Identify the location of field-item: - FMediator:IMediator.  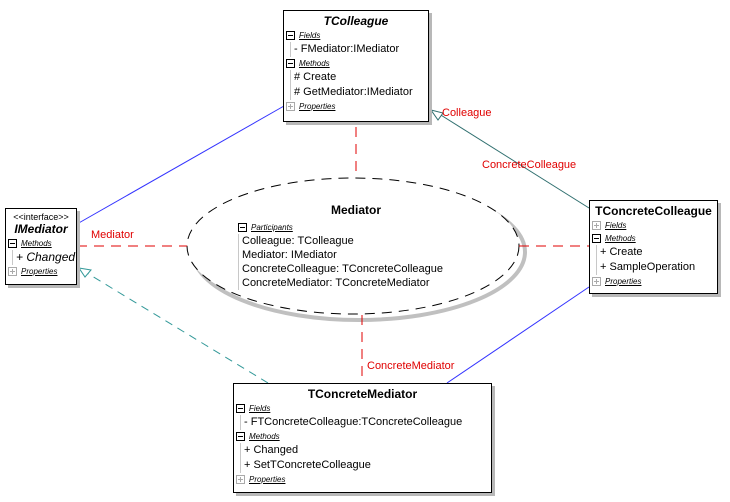
(361, 49).